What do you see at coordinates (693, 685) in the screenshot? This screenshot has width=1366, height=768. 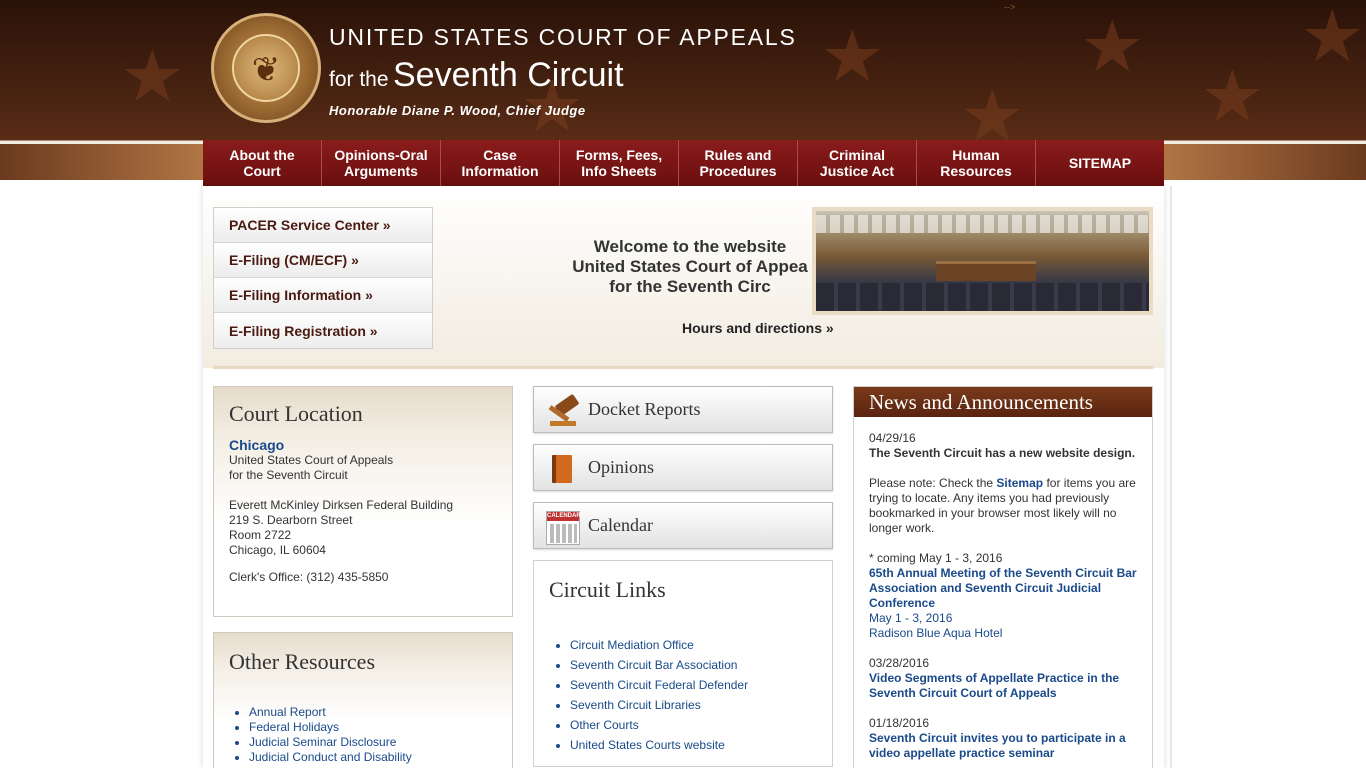 I see `link-federal-defender: Seventh Circuit Federal Defender` at bounding box center [693, 685].